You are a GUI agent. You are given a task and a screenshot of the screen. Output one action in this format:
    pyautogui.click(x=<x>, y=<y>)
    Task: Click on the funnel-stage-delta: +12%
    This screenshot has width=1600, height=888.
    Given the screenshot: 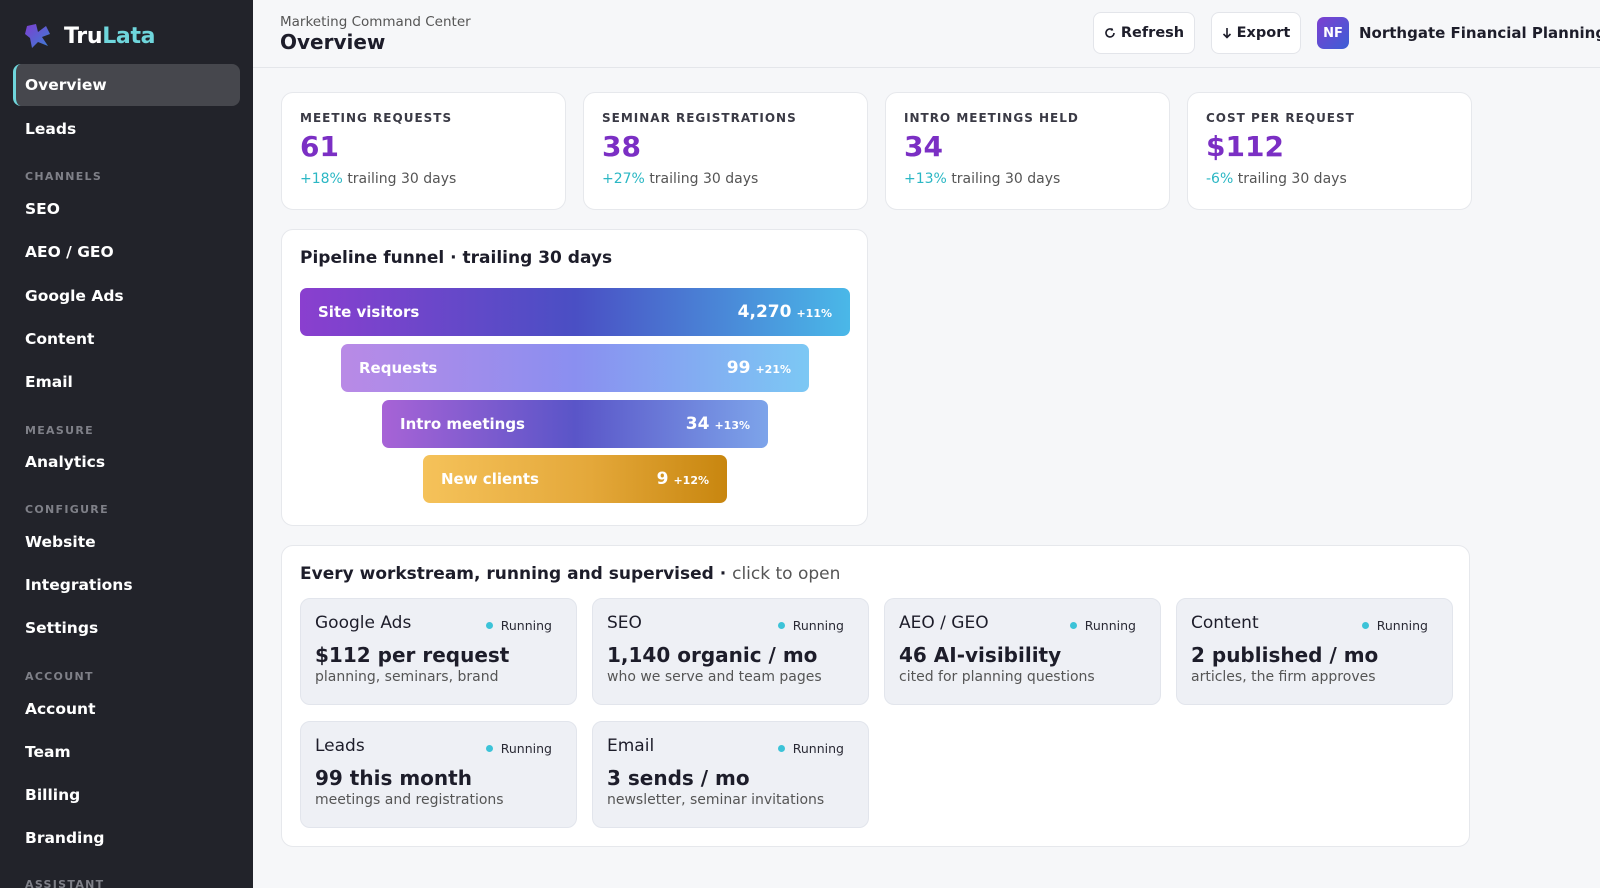 What is the action you would take?
    pyautogui.click(x=691, y=480)
    